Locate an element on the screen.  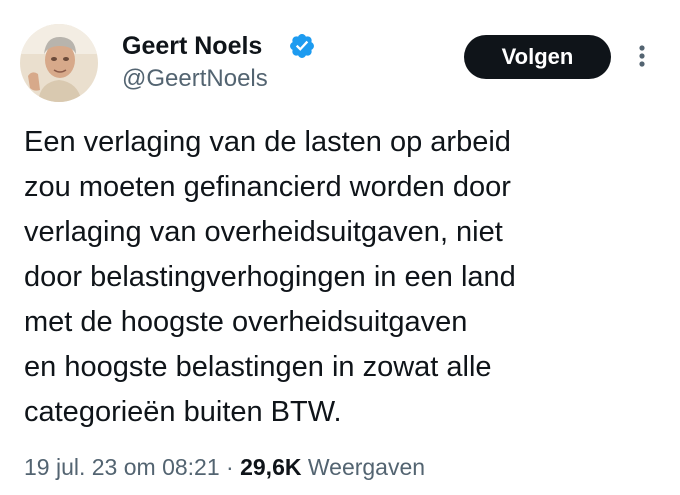
follow-button: Volgen is located at coordinates (537, 57).